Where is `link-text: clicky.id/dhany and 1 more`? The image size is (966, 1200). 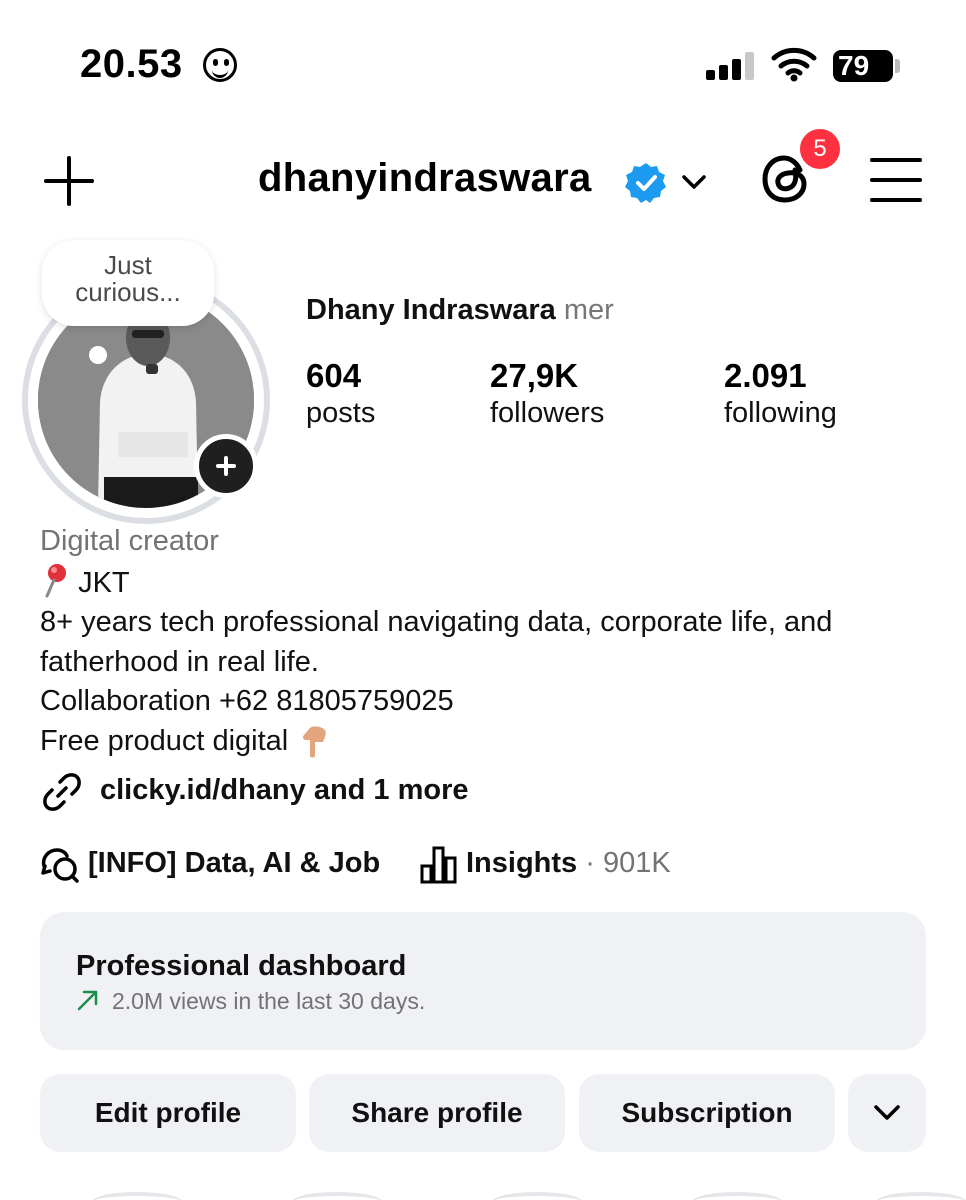 link-text: clicky.id/dhany and 1 more is located at coordinates (284, 790).